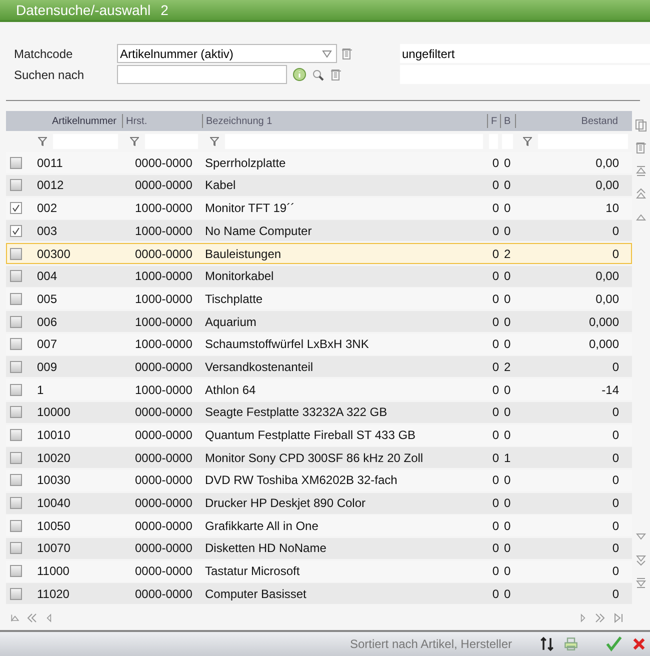  Describe the element at coordinates (641, 560) in the screenshot. I see `page-down-icon` at that location.